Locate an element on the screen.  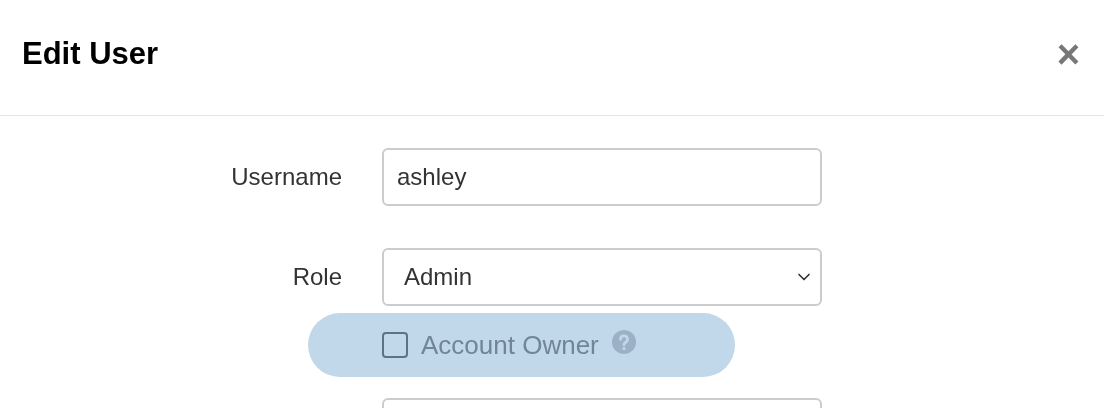
field-label: Role is located at coordinates (316, 277).